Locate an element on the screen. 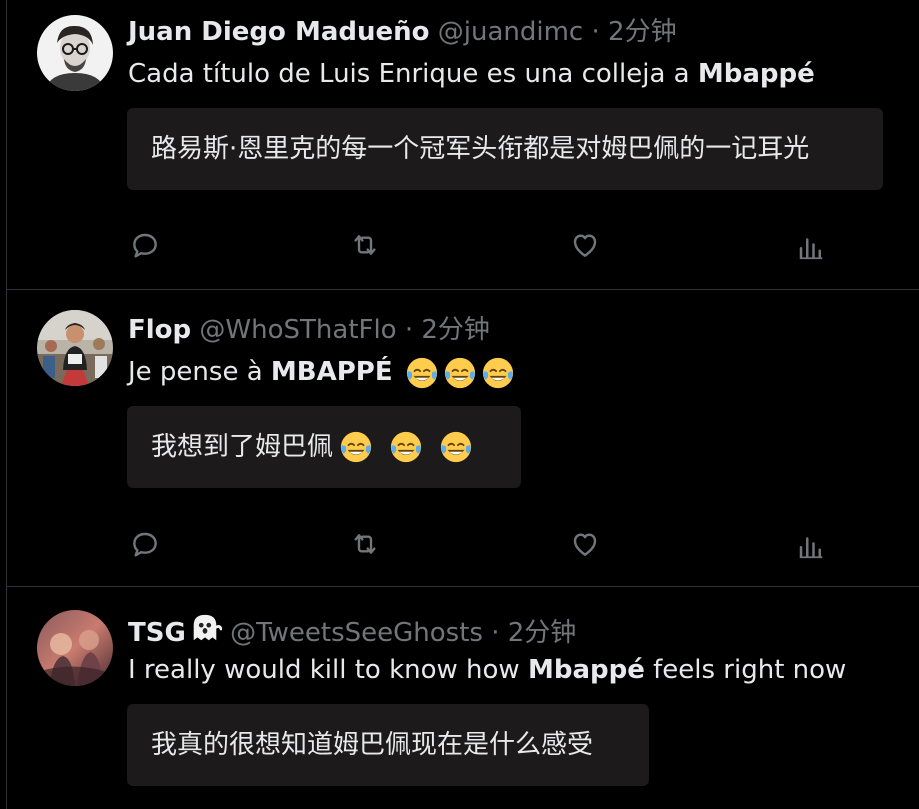 This screenshot has width=919, height=809. emoji-group is located at coordinates (458, 372).